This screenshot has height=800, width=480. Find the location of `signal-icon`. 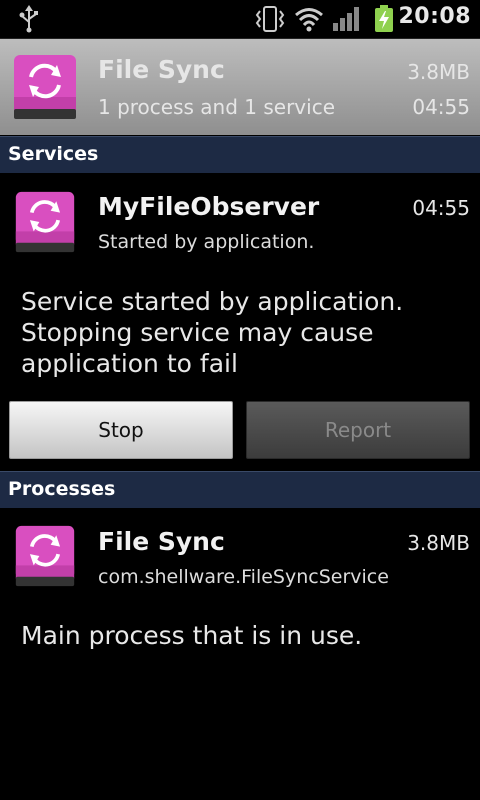

signal-icon is located at coordinates (346, 21).